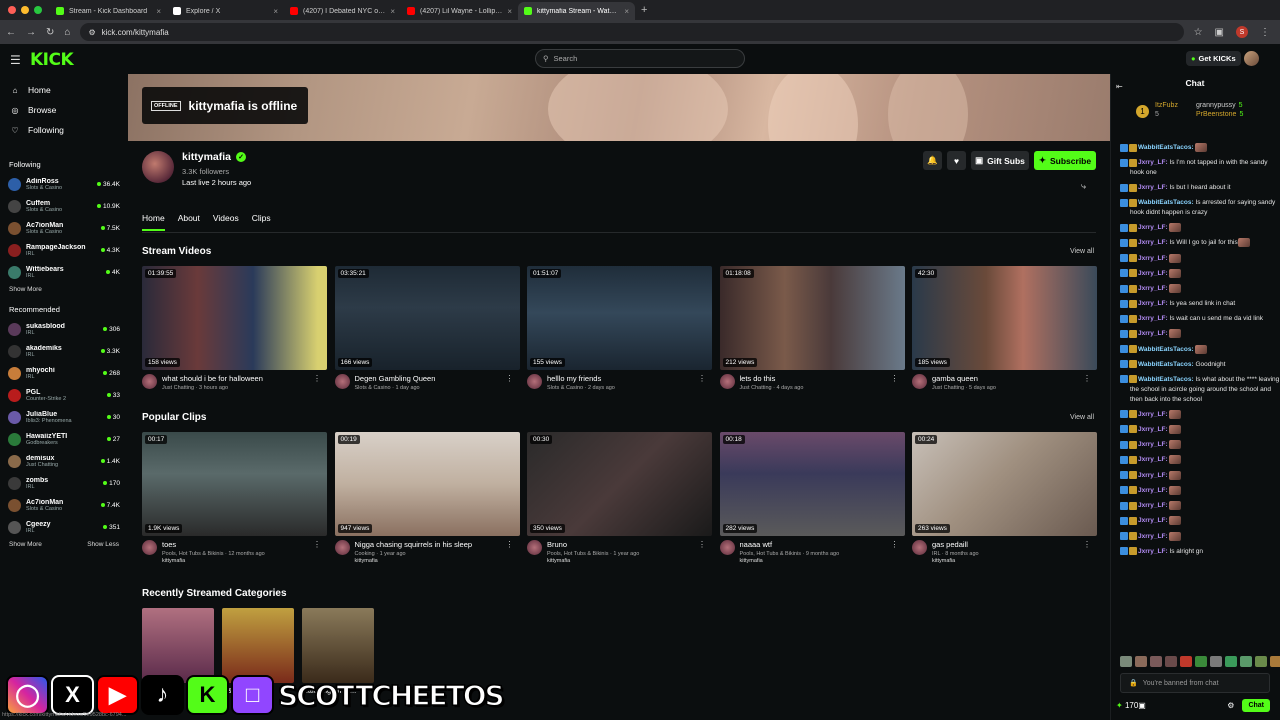 The width and height of the screenshot is (1280, 720). Describe the element at coordinates (108, 11) in the screenshot. I see `browser-tab: Stream - Kick Dashboard ×` at that location.